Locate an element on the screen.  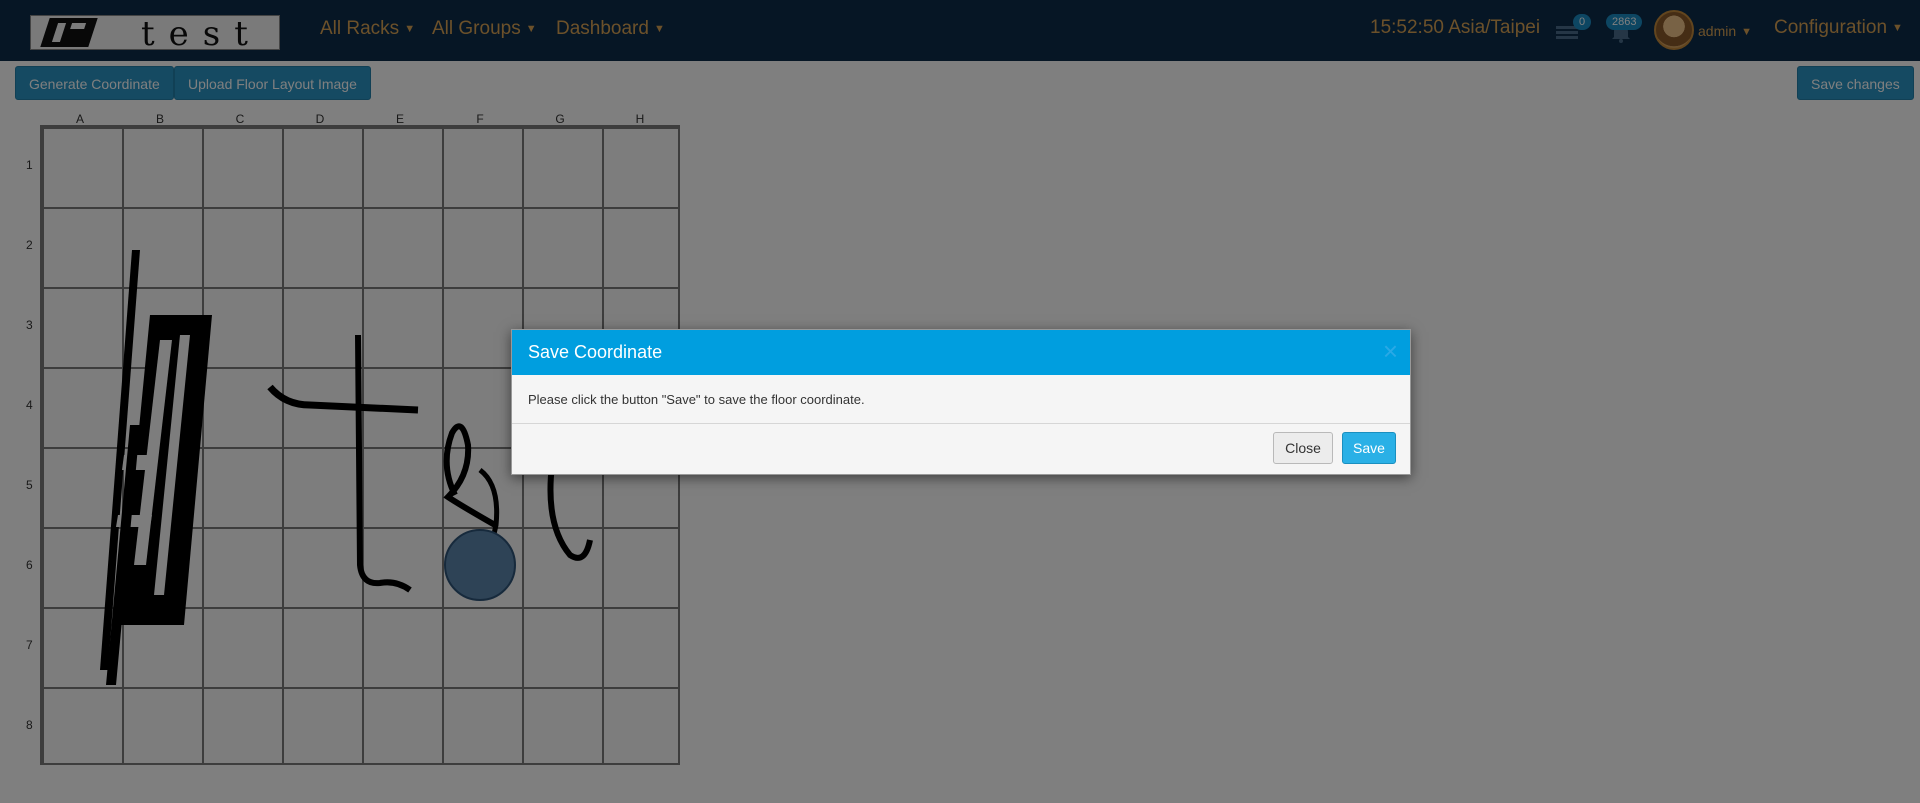
dialog-title: Save Coordinate is located at coordinates (595, 352).